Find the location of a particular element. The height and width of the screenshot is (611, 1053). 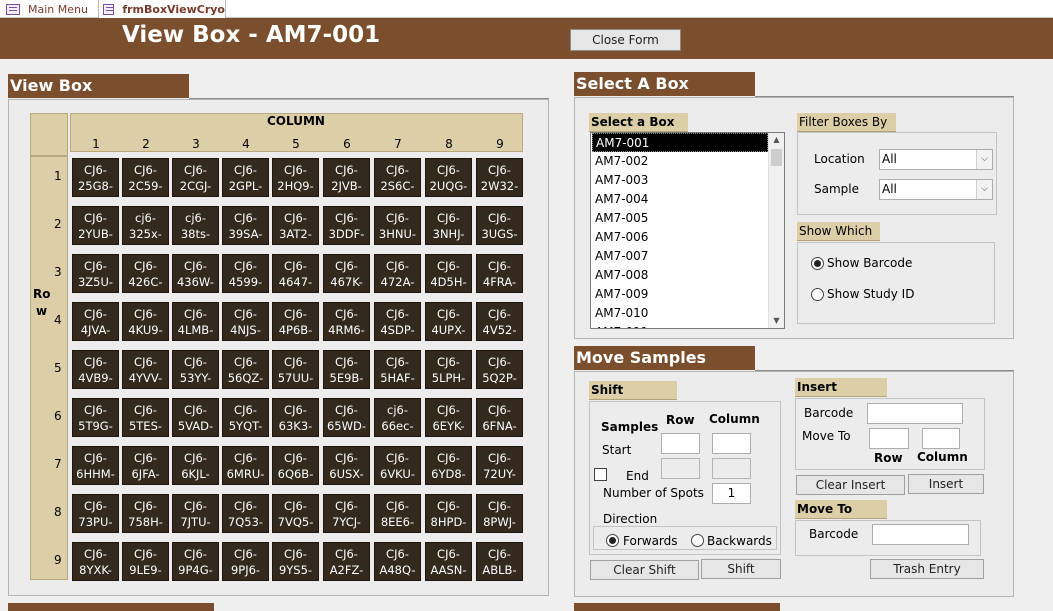

sample-cell: CJ6- 4RM6- is located at coordinates (346, 321).